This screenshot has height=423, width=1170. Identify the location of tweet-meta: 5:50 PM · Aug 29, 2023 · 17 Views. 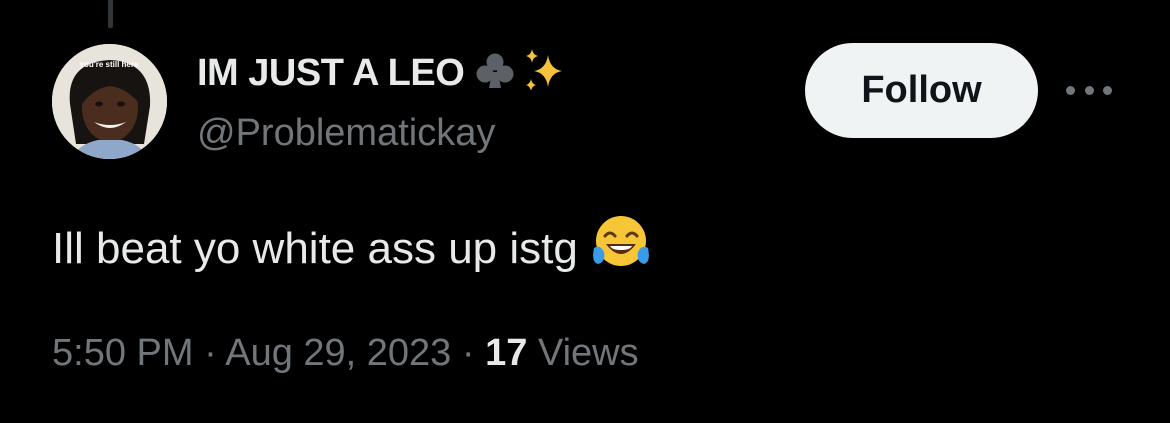
(345, 353).